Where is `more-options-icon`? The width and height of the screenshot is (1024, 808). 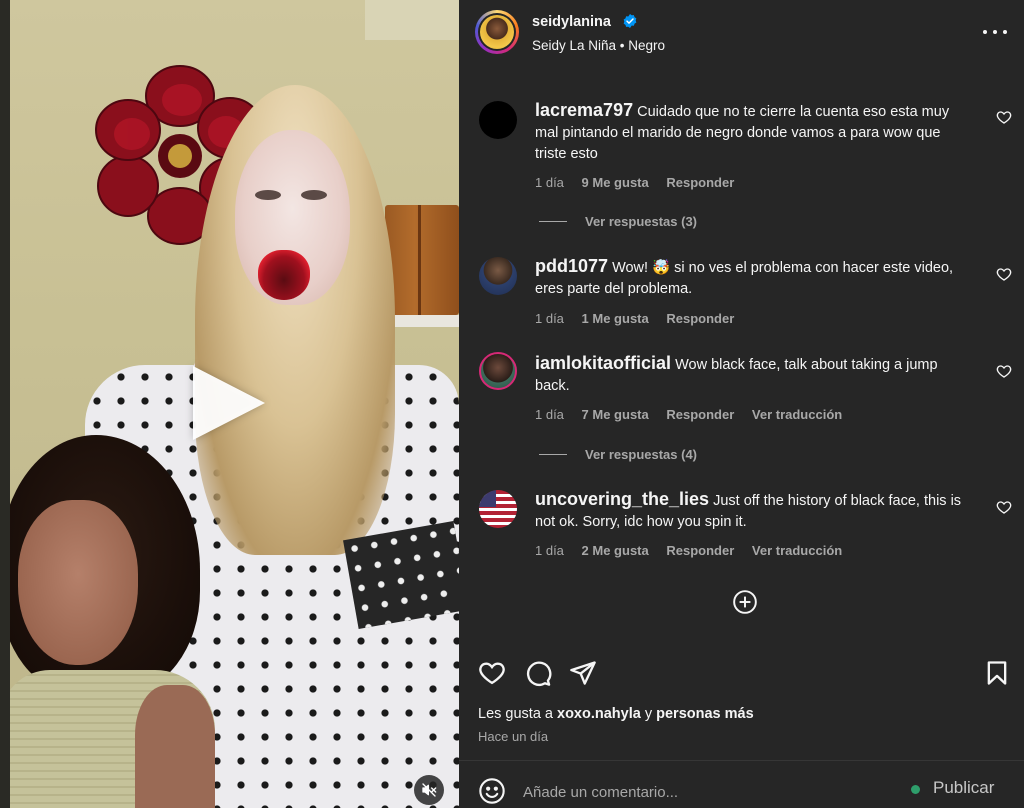
more-options-icon is located at coordinates (995, 32).